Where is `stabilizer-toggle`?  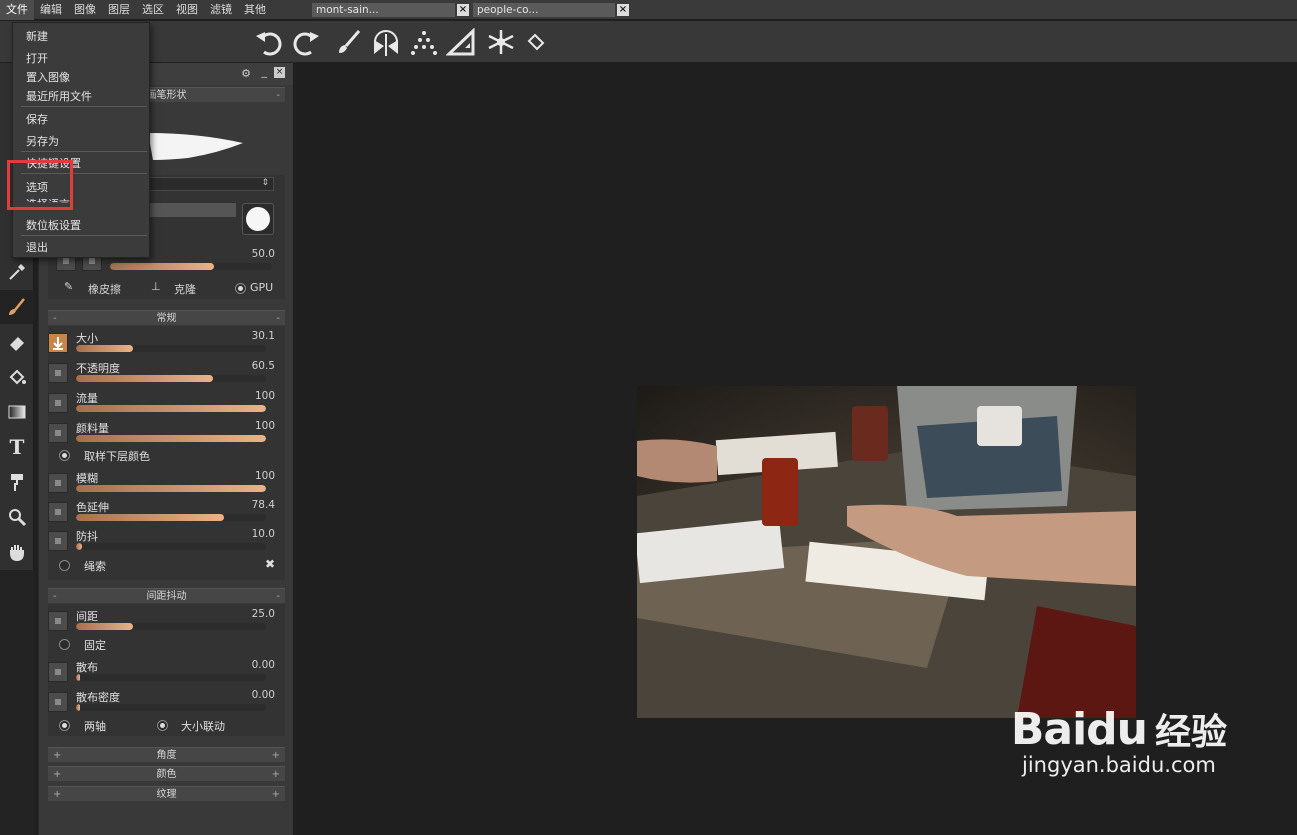 stabilizer-toggle is located at coordinates (58, 541).